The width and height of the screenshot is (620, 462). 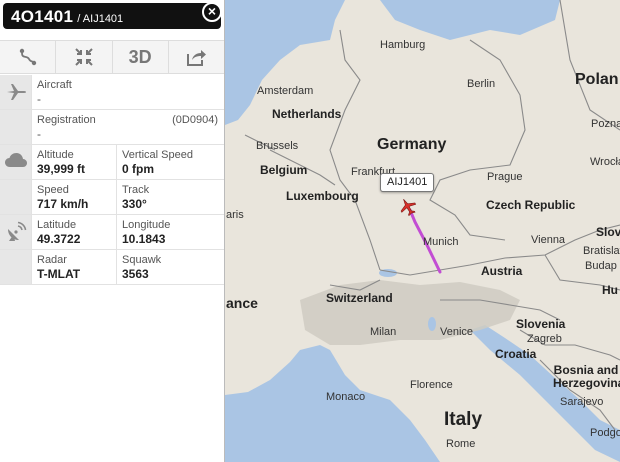 I want to click on share-button, so click(x=196, y=57).